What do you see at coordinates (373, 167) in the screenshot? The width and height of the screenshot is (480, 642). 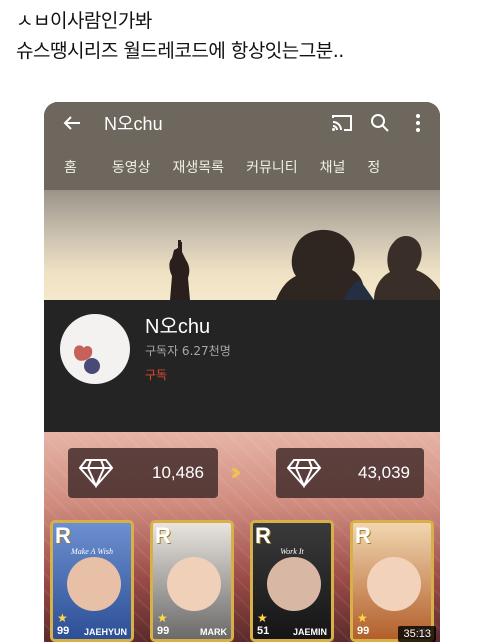 I see `tab-about: 정` at bounding box center [373, 167].